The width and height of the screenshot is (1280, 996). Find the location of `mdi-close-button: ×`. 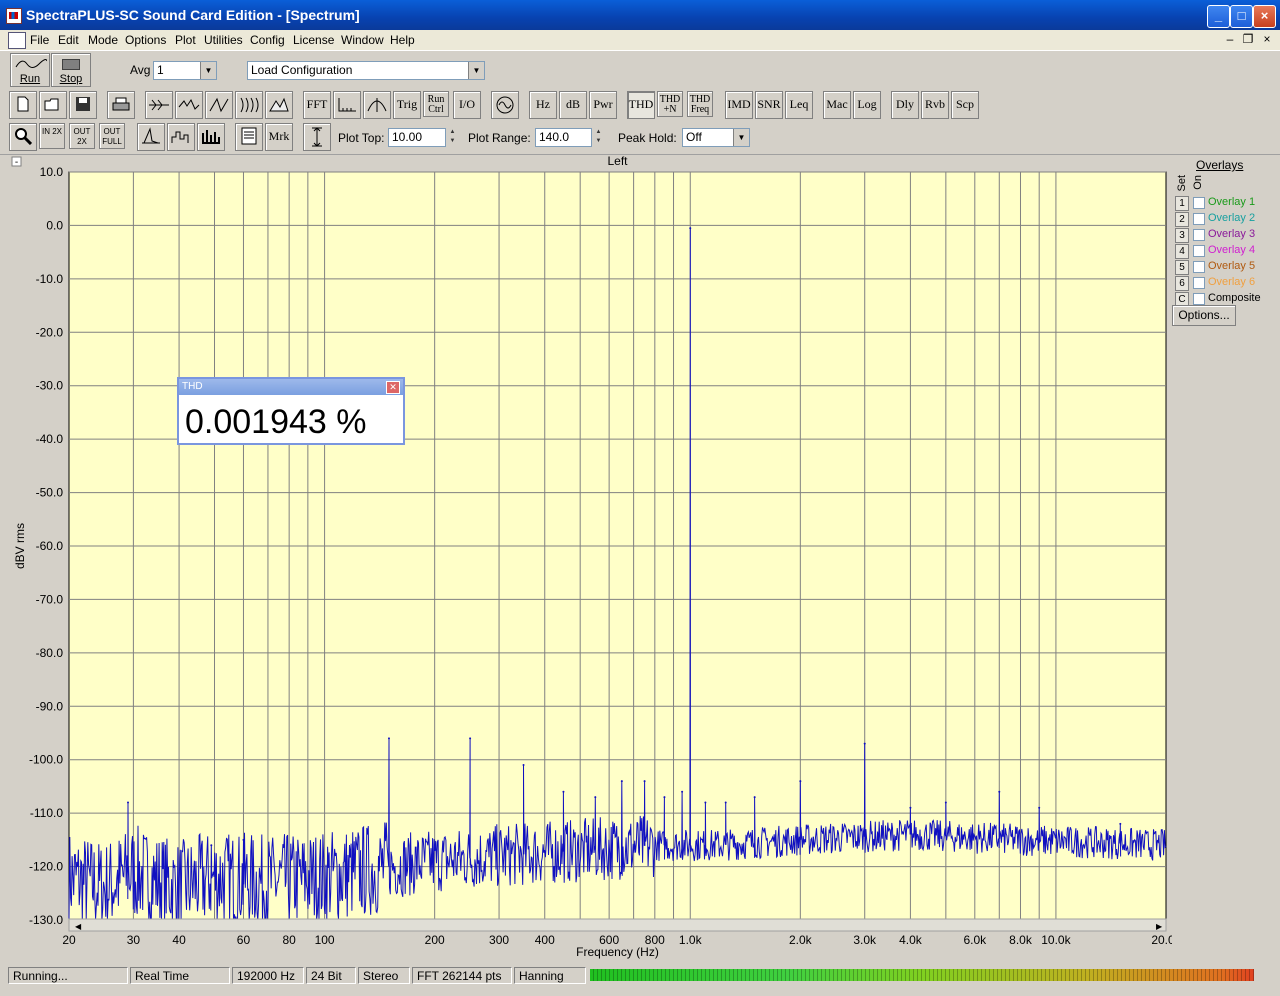

mdi-close-button: × is located at coordinates (1267, 39).